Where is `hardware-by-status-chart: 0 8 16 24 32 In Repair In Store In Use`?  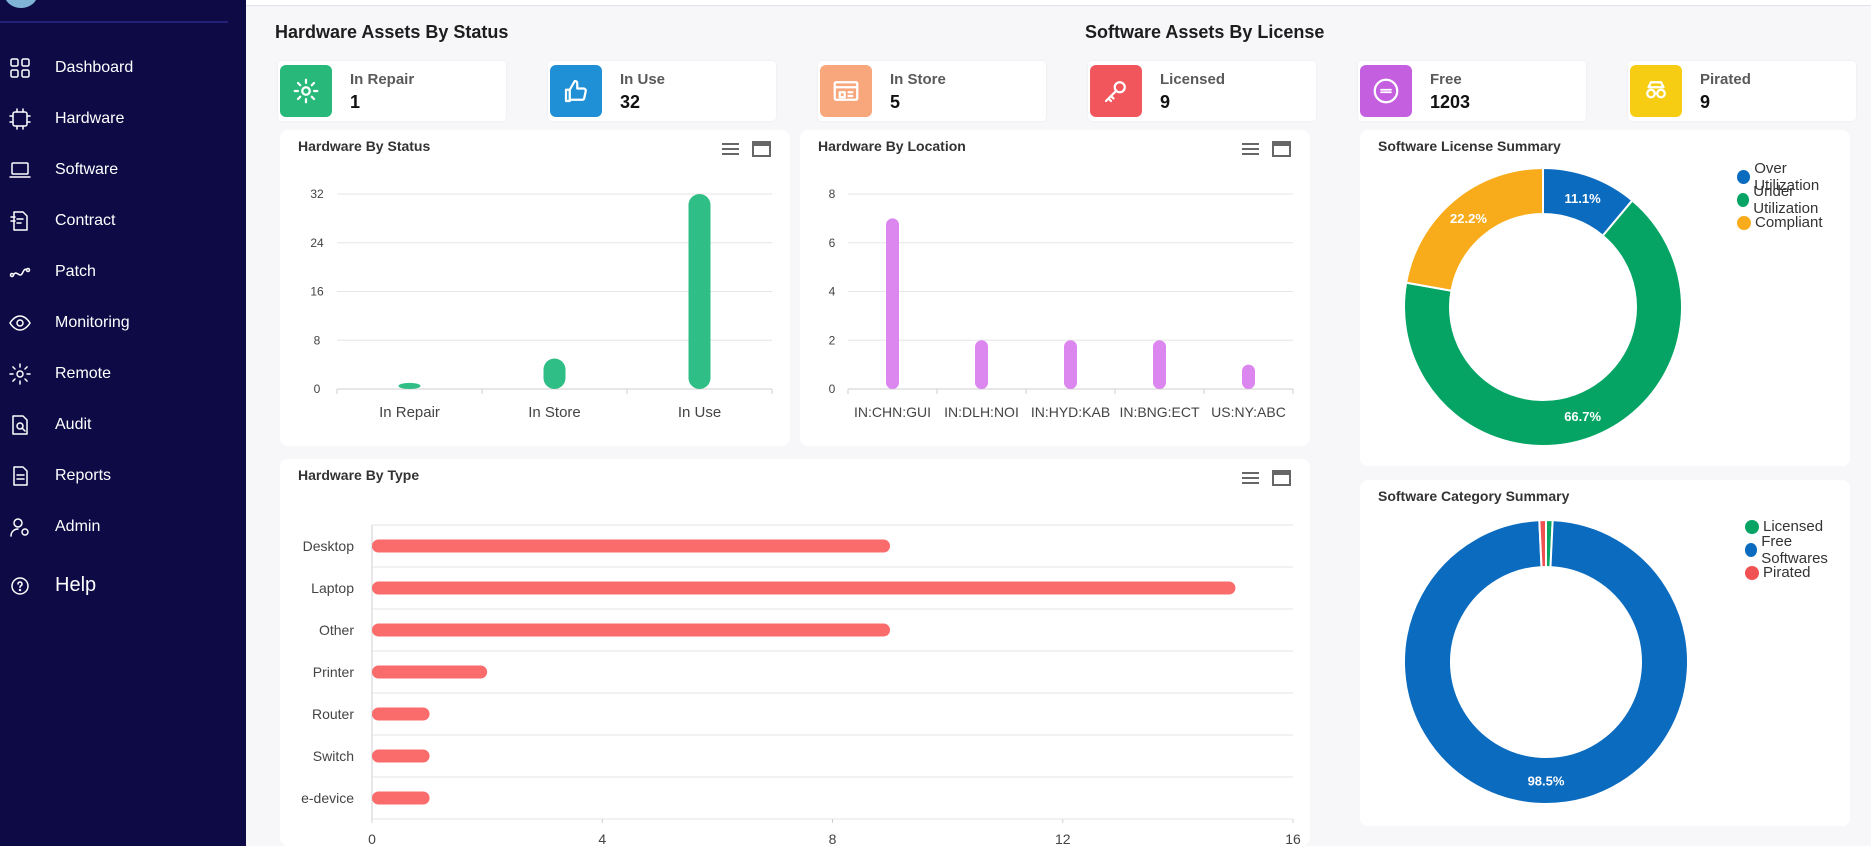 hardware-by-status-chart: 0 8 16 24 32 In Repair In Store In Use is located at coordinates (541, 304).